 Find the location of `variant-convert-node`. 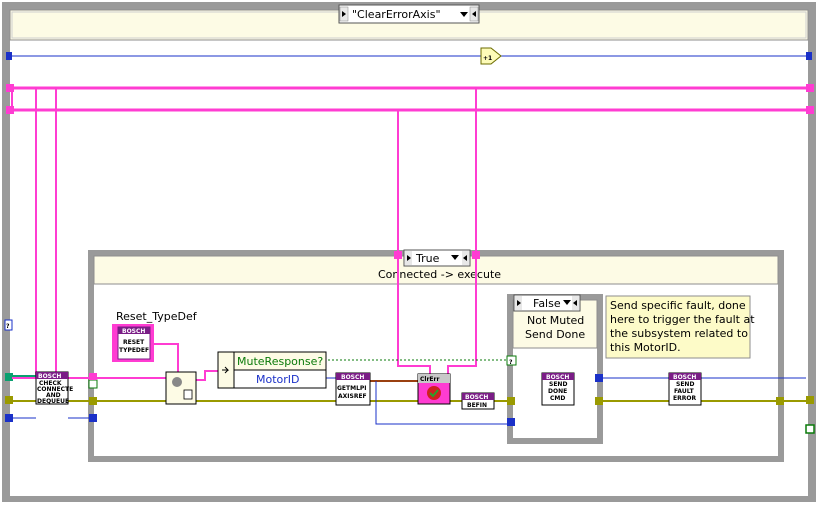

variant-convert-node is located at coordinates (181, 388).